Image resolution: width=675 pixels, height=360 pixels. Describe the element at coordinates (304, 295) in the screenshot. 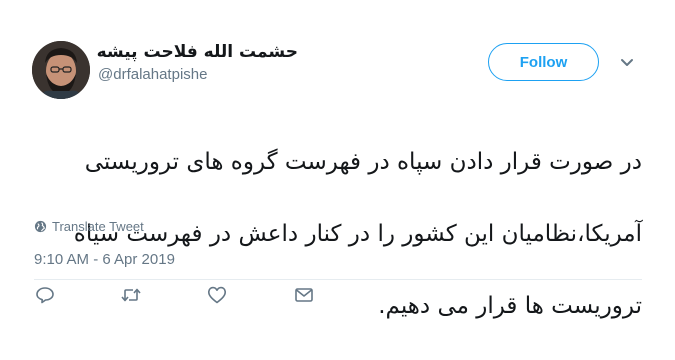

I see `direct-message-icon` at that location.